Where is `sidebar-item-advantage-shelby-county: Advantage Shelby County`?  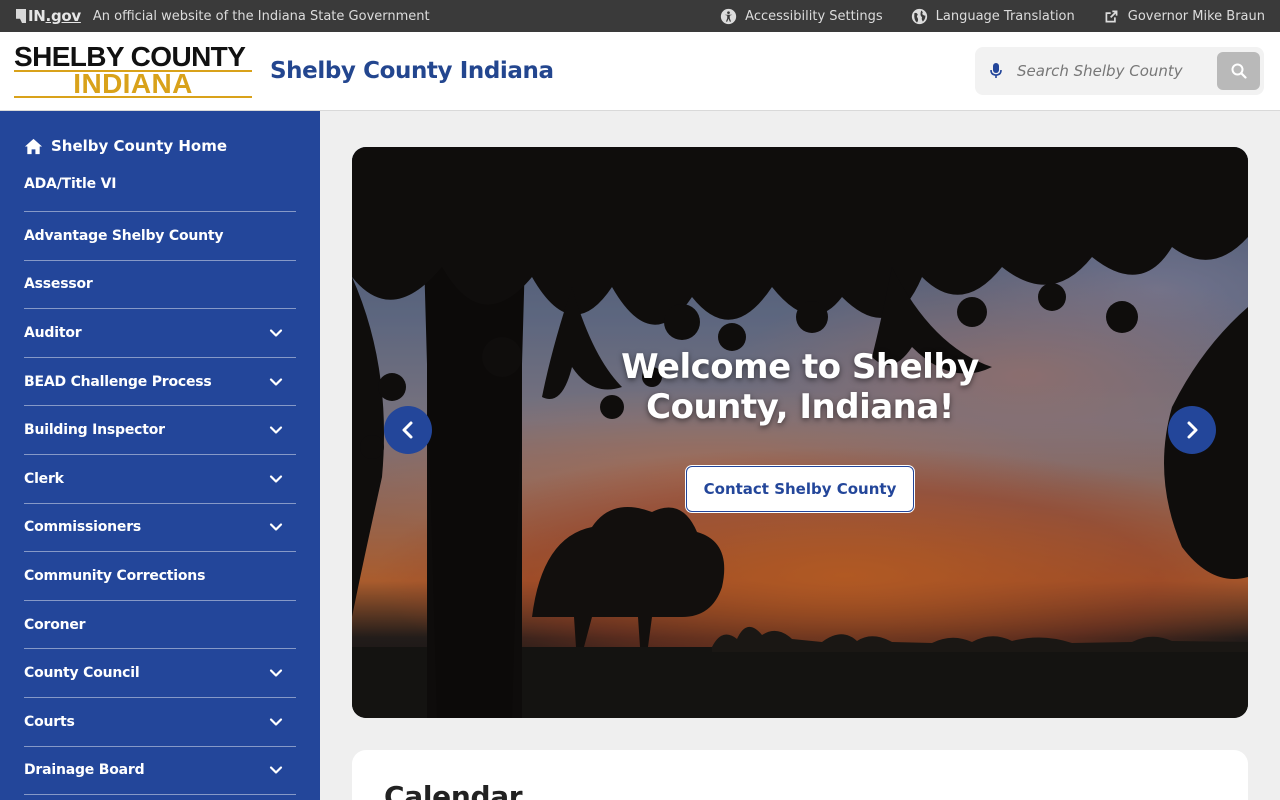
sidebar-item-advantage-shelby-county: Advantage Shelby County is located at coordinates (160, 236).